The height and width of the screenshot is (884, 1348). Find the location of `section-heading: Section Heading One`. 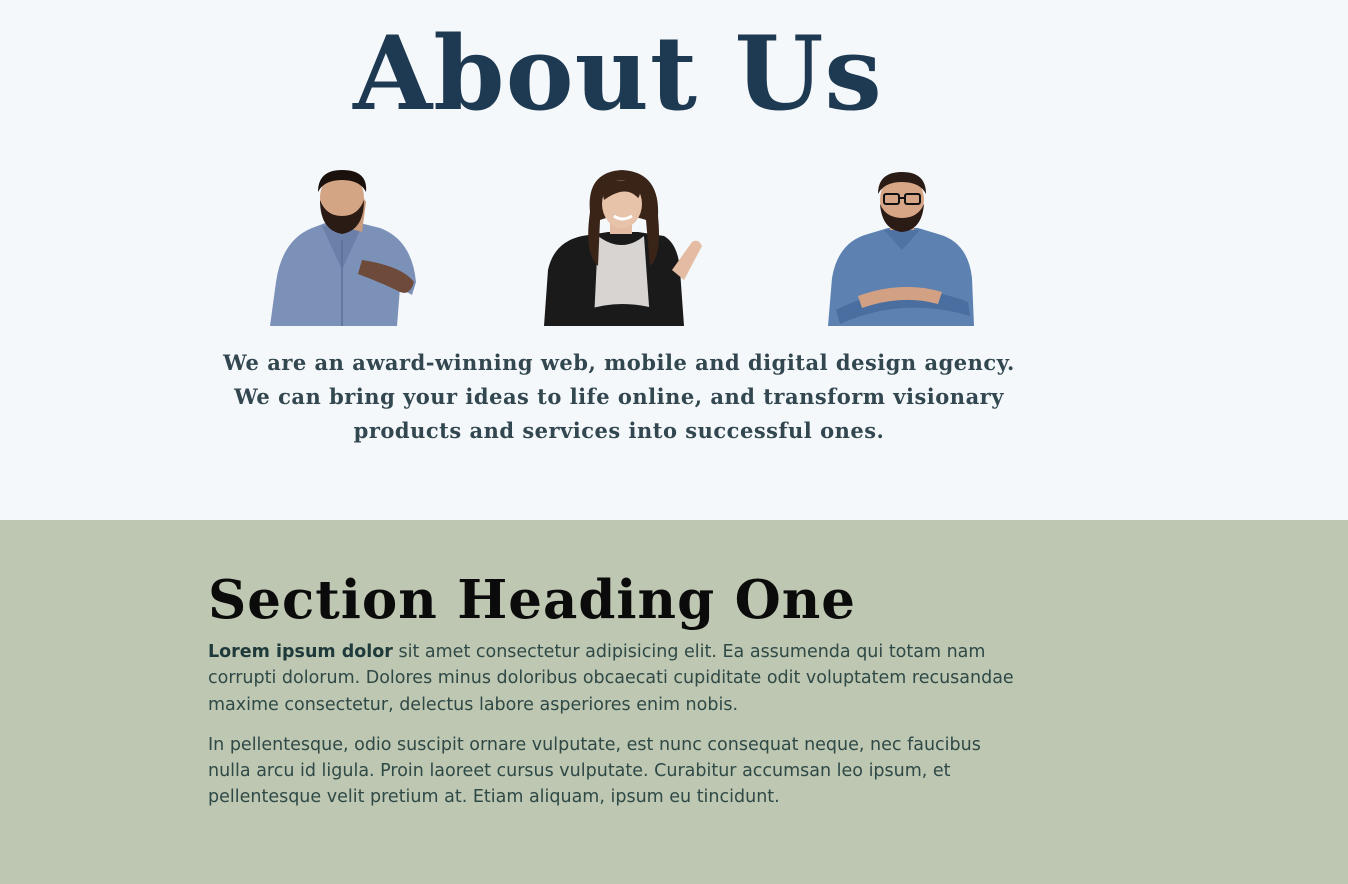

section-heading: Section Heading One is located at coordinates (532, 600).